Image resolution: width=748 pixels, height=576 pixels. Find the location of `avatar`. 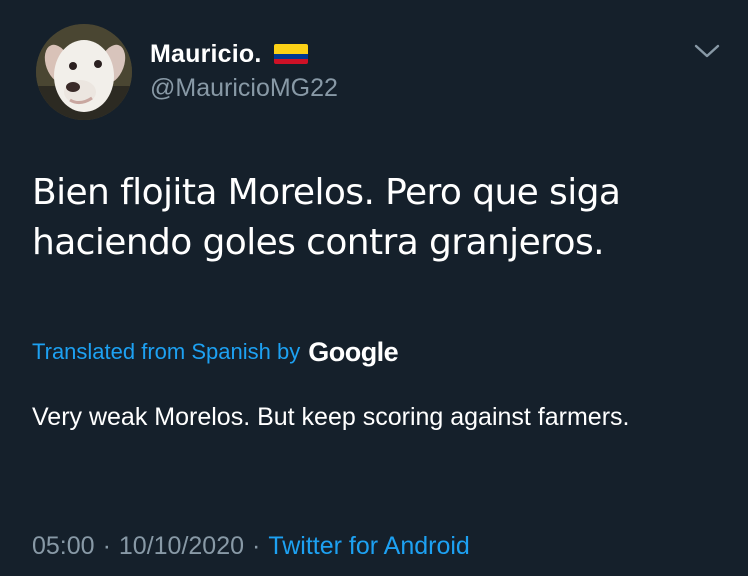

avatar is located at coordinates (84, 72).